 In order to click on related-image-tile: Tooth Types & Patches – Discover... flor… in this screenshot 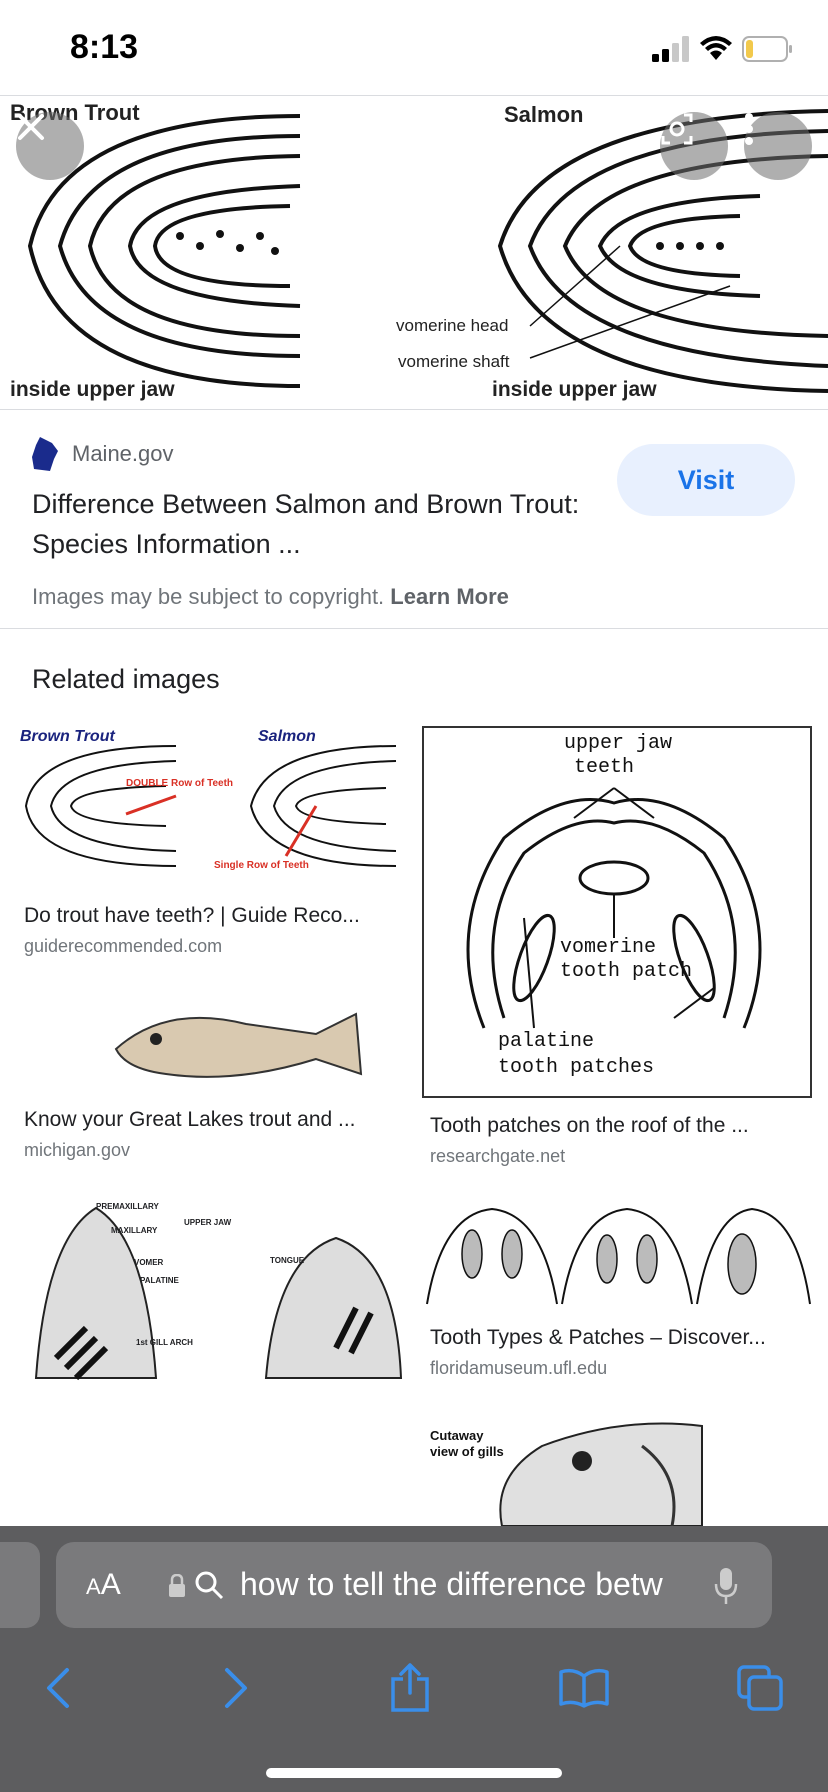, I will do `click(617, 1294)`.